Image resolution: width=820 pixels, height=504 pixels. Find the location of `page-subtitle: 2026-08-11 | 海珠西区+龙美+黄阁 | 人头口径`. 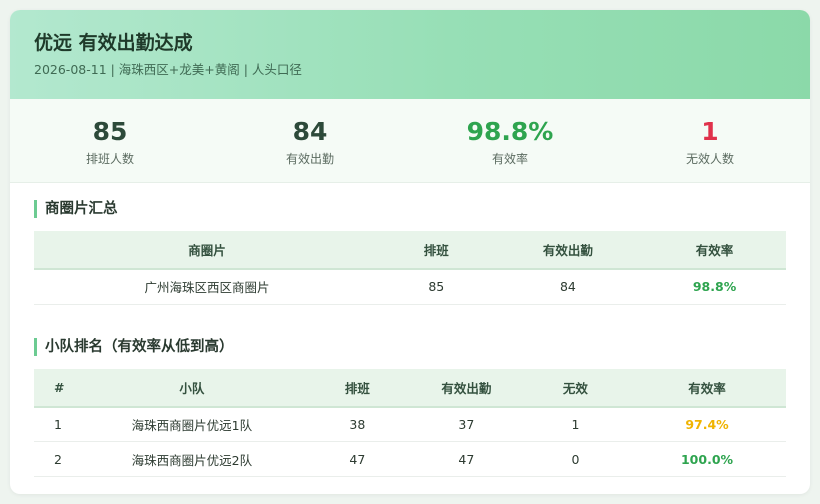

page-subtitle: 2026-08-11 | 海珠西区+龙美+黄阁 | 人头口径 is located at coordinates (168, 69).